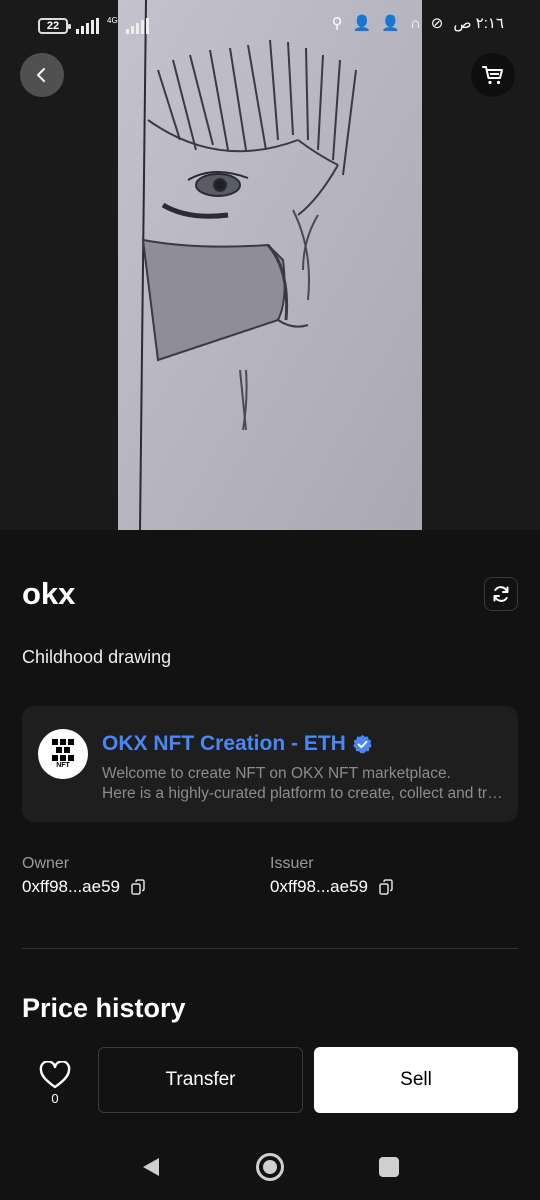 This screenshot has height=1200, width=540. I want to click on status-bar: 22 4G ⚲ 👤 👤 ∩ ⊘ ٢:١٦ ص, so click(270, 24).